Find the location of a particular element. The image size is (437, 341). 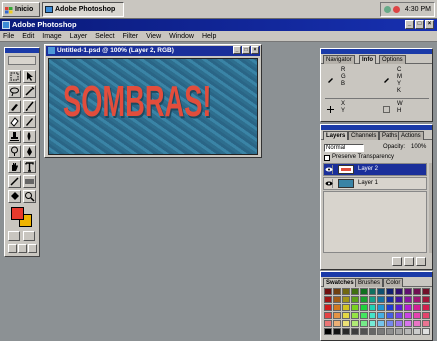

menu-view: View is located at coordinates (153, 36).